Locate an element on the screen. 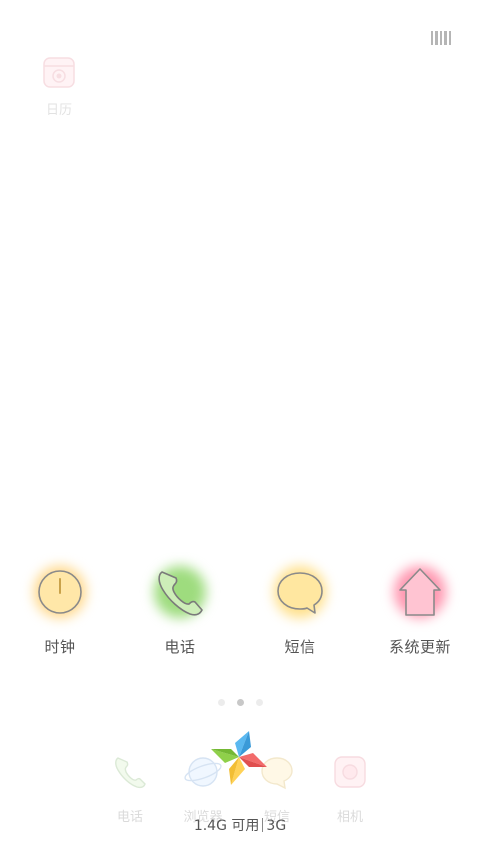  barcode-icon is located at coordinates (441, 38).